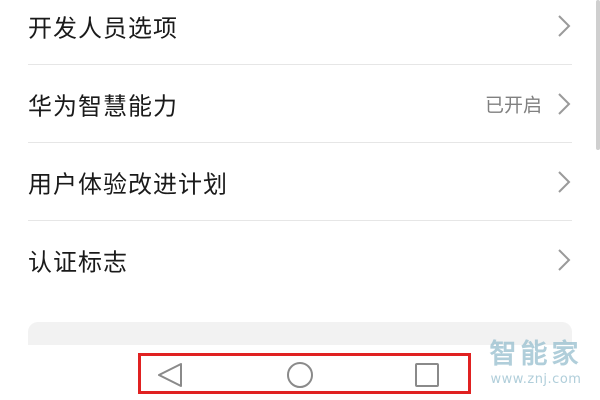  I want to click on settings-item-label: 用户体验改进计划, so click(128, 184).